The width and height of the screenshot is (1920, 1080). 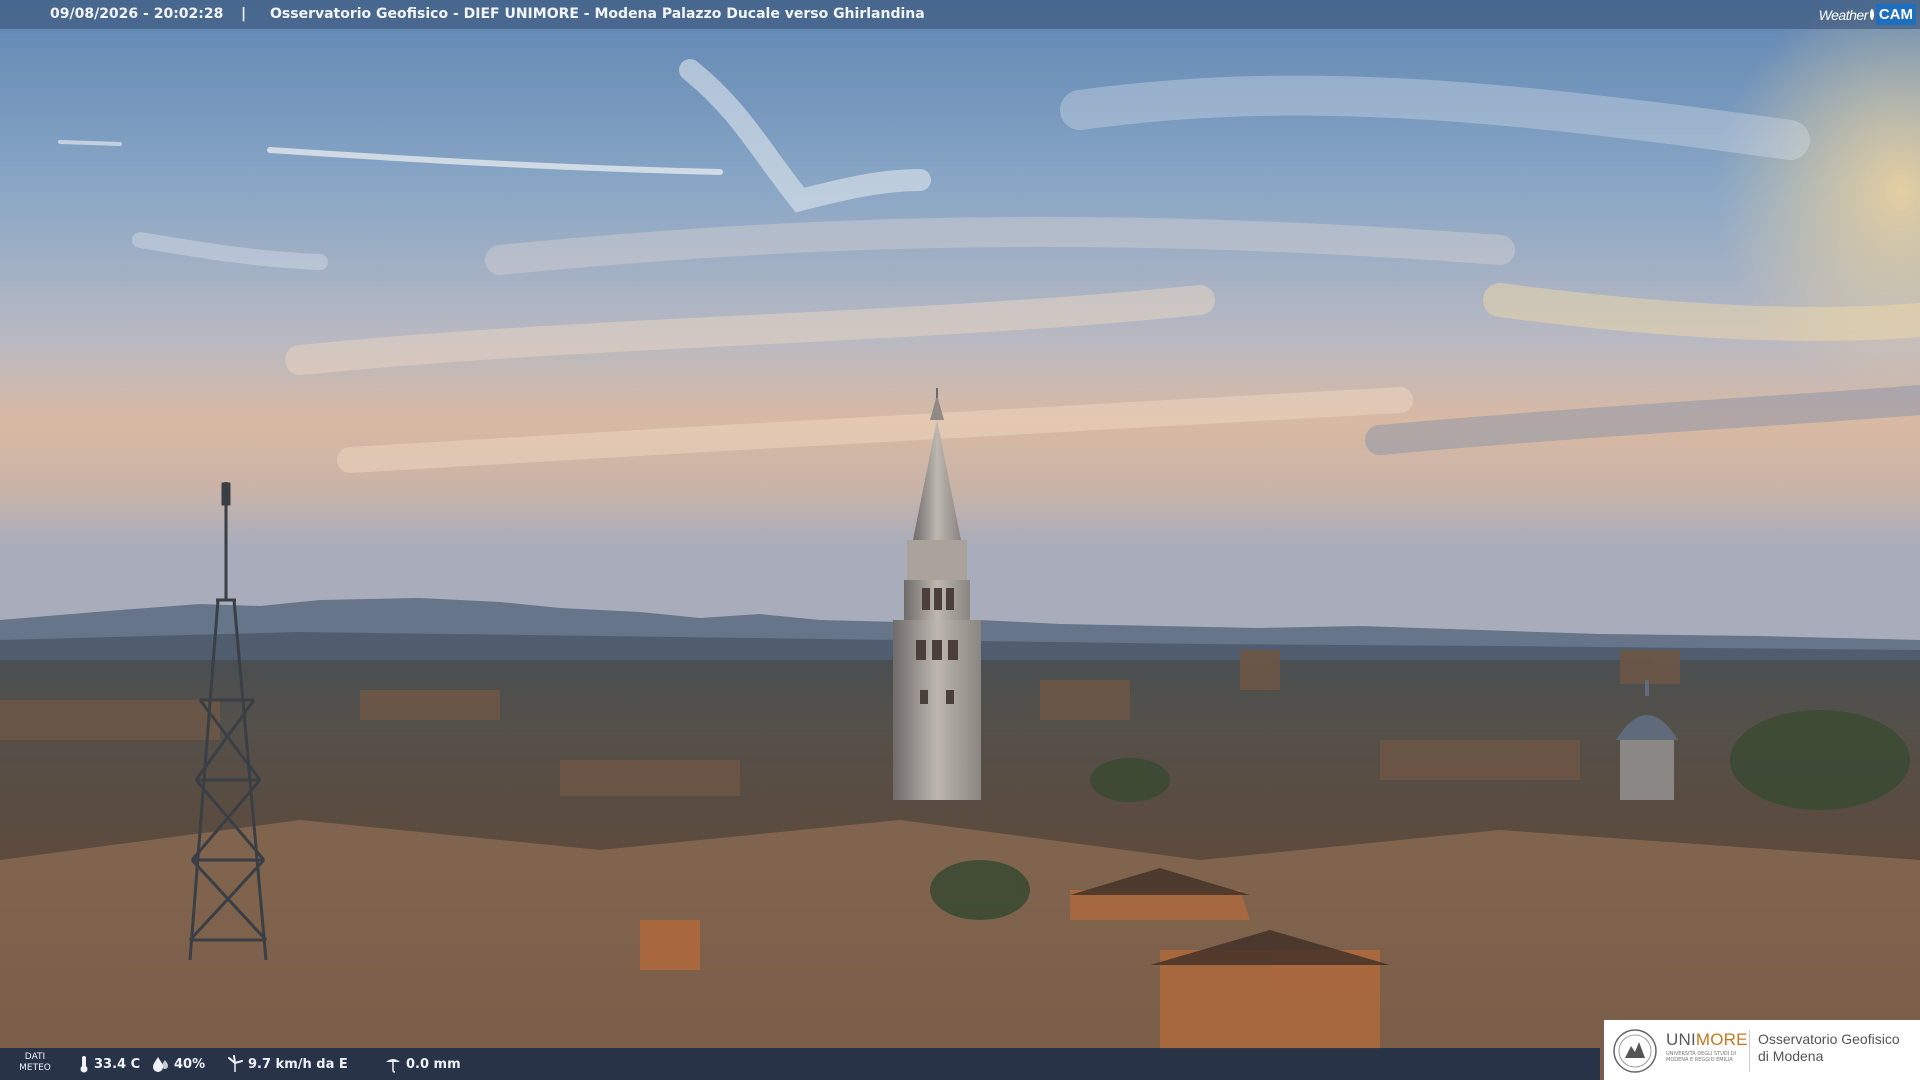 I want to click on weathercam-logo-cam: CAM, so click(x=1895, y=14).